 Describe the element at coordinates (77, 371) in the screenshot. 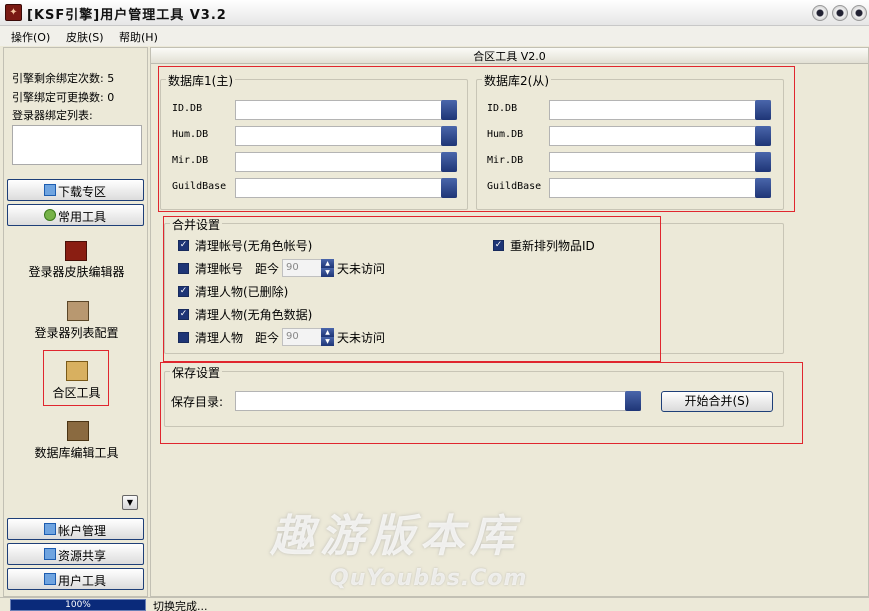

I see `merge-tool-icon` at that location.